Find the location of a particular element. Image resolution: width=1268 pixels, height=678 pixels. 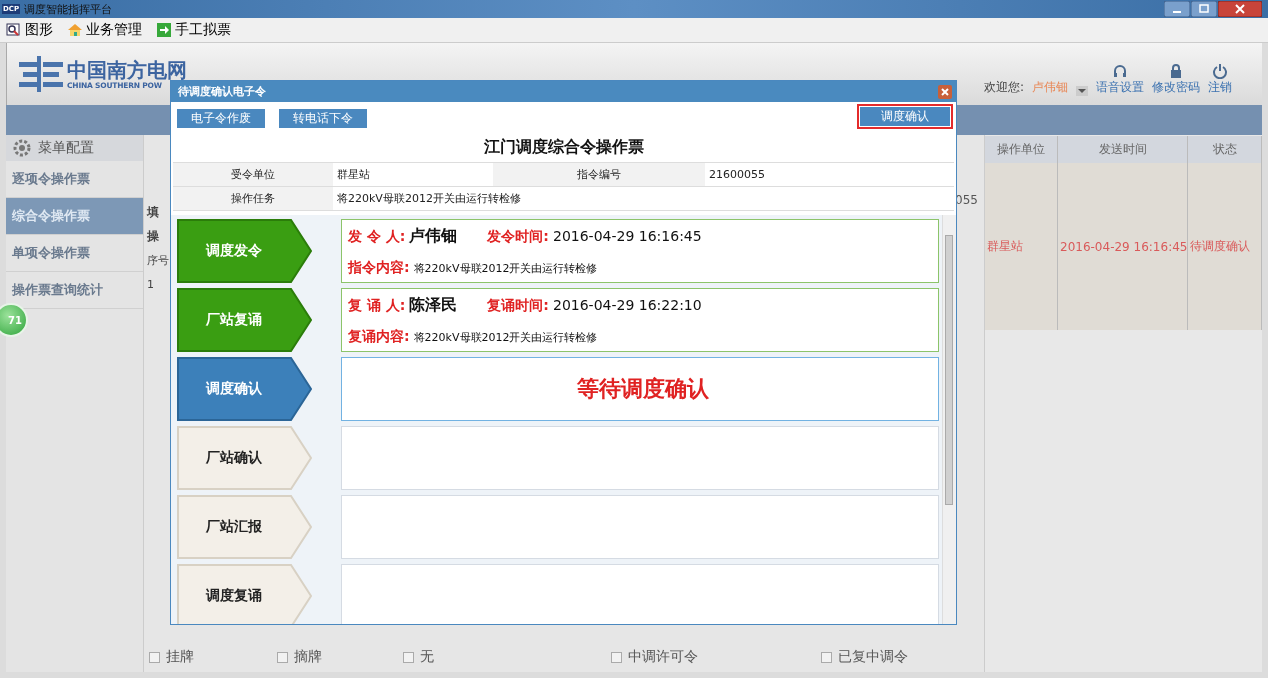

field-label: 发 令 人: is located at coordinates (377, 236).